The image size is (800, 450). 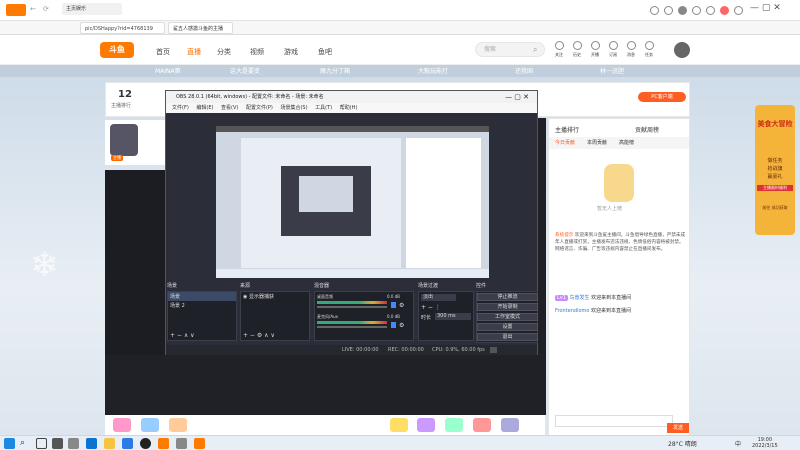 What do you see at coordinates (73, 443) in the screenshot?
I see `chat-icon` at bounding box center [73, 443].